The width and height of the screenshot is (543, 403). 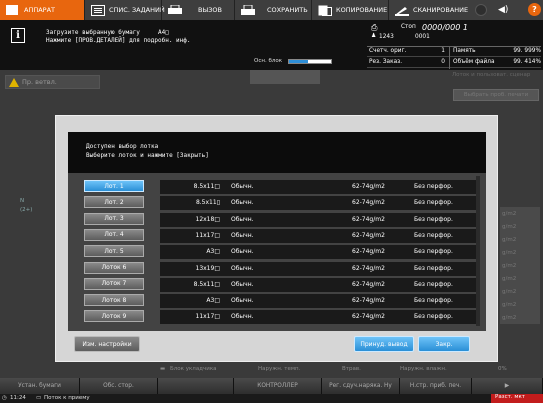 I want to click on tray-paper-size: 11x17□, so click(x=190, y=317).